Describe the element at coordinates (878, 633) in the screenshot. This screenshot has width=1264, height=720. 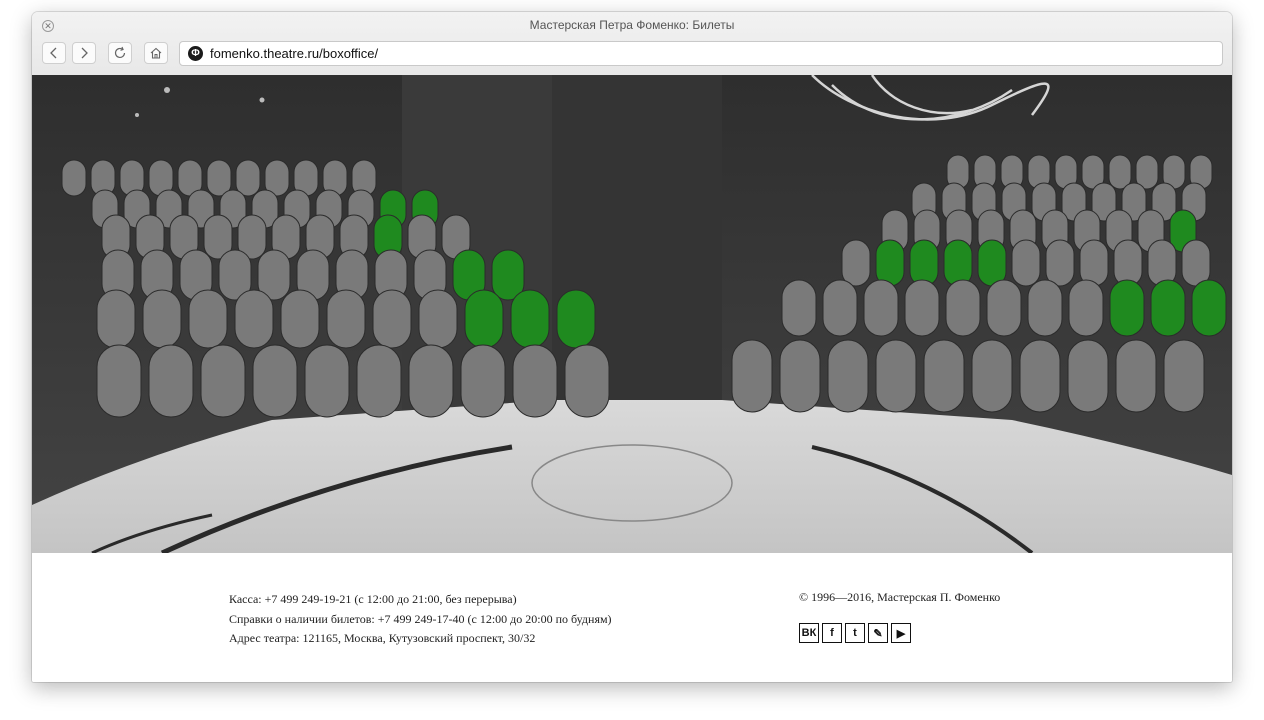
I see `livejournal-icon: ✎` at that location.